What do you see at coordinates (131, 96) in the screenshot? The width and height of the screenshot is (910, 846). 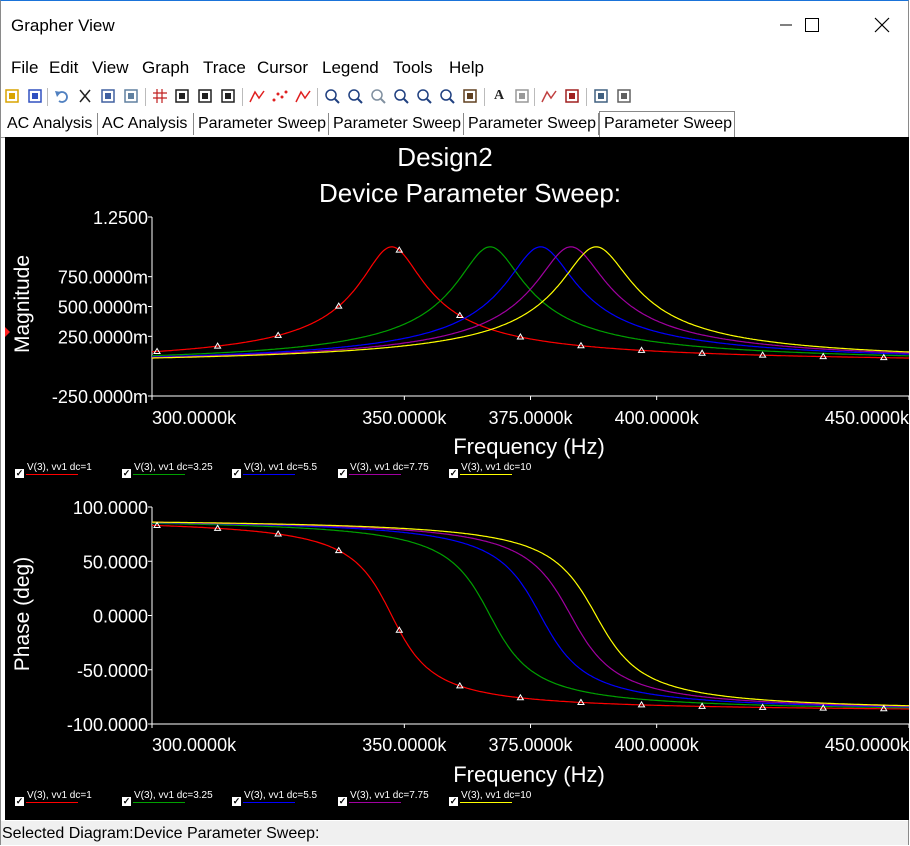 I see `paste-icon` at bounding box center [131, 96].